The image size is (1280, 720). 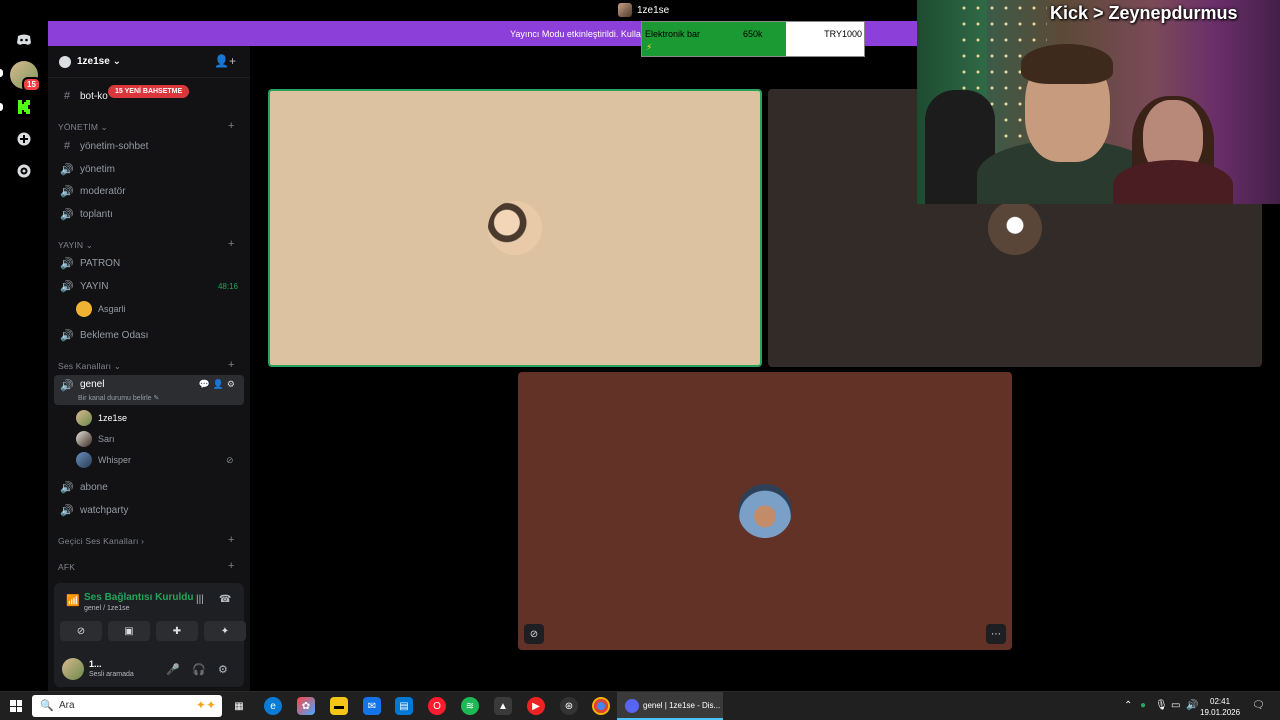 What do you see at coordinates (67, 386) in the screenshot?
I see `connected-voice-icon: 🔊` at bounding box center [67, 386].